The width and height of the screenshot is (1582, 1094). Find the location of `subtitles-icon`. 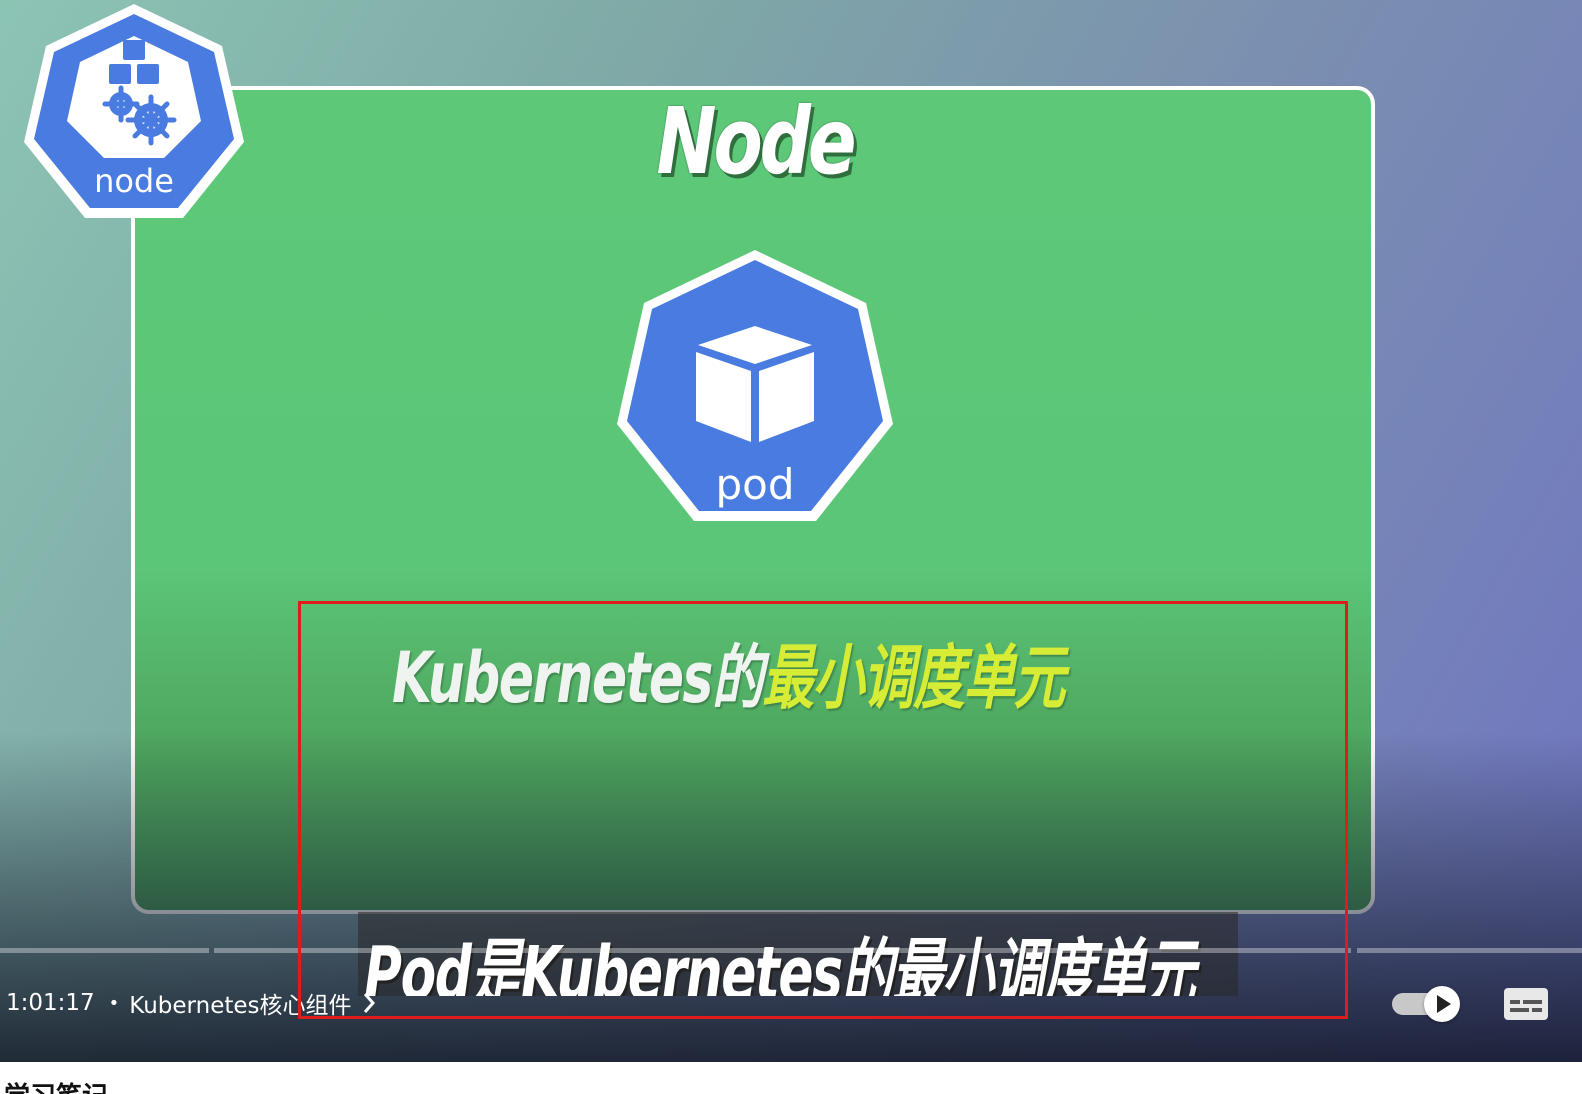

subtitles-icon is located at coordinates (1526, 1004).